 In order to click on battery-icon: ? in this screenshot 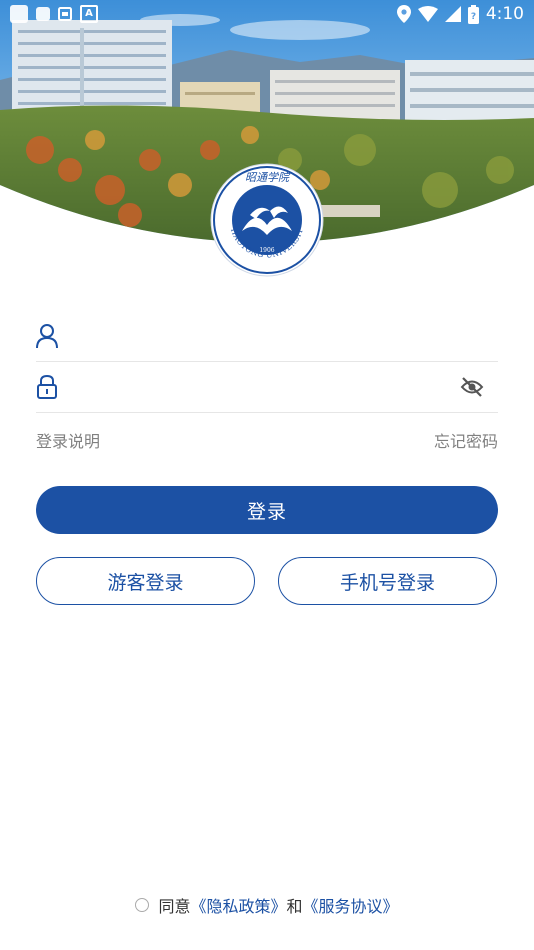, I will do `click(473, 14)`.